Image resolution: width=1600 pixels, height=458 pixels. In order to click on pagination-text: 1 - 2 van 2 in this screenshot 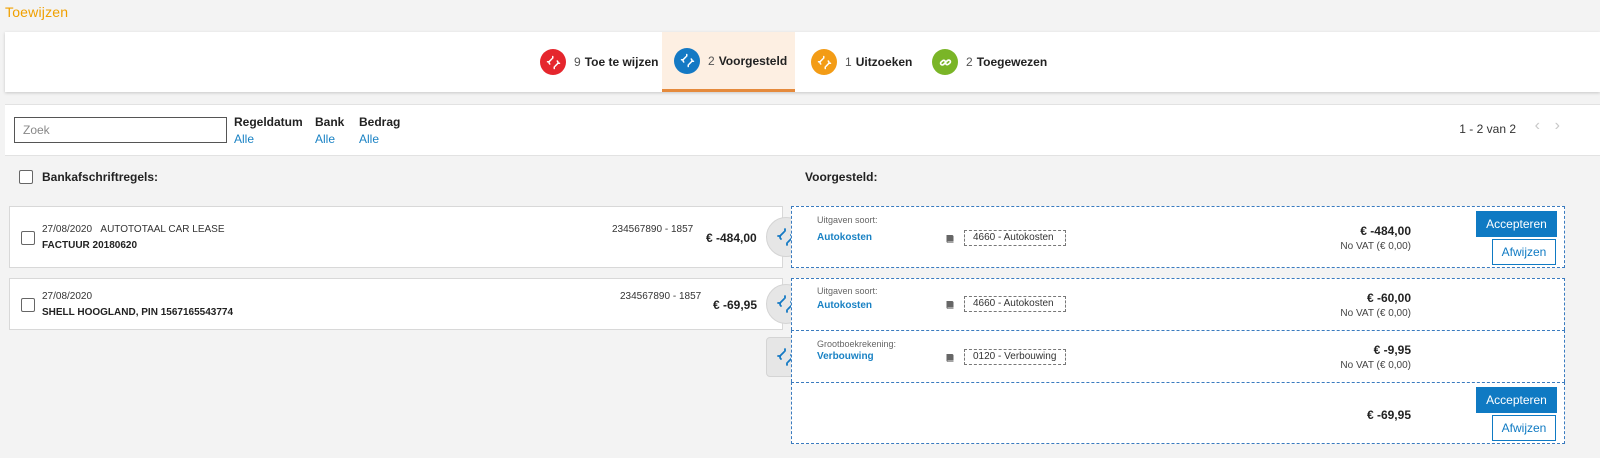, I will do `click(1487, 129)`.